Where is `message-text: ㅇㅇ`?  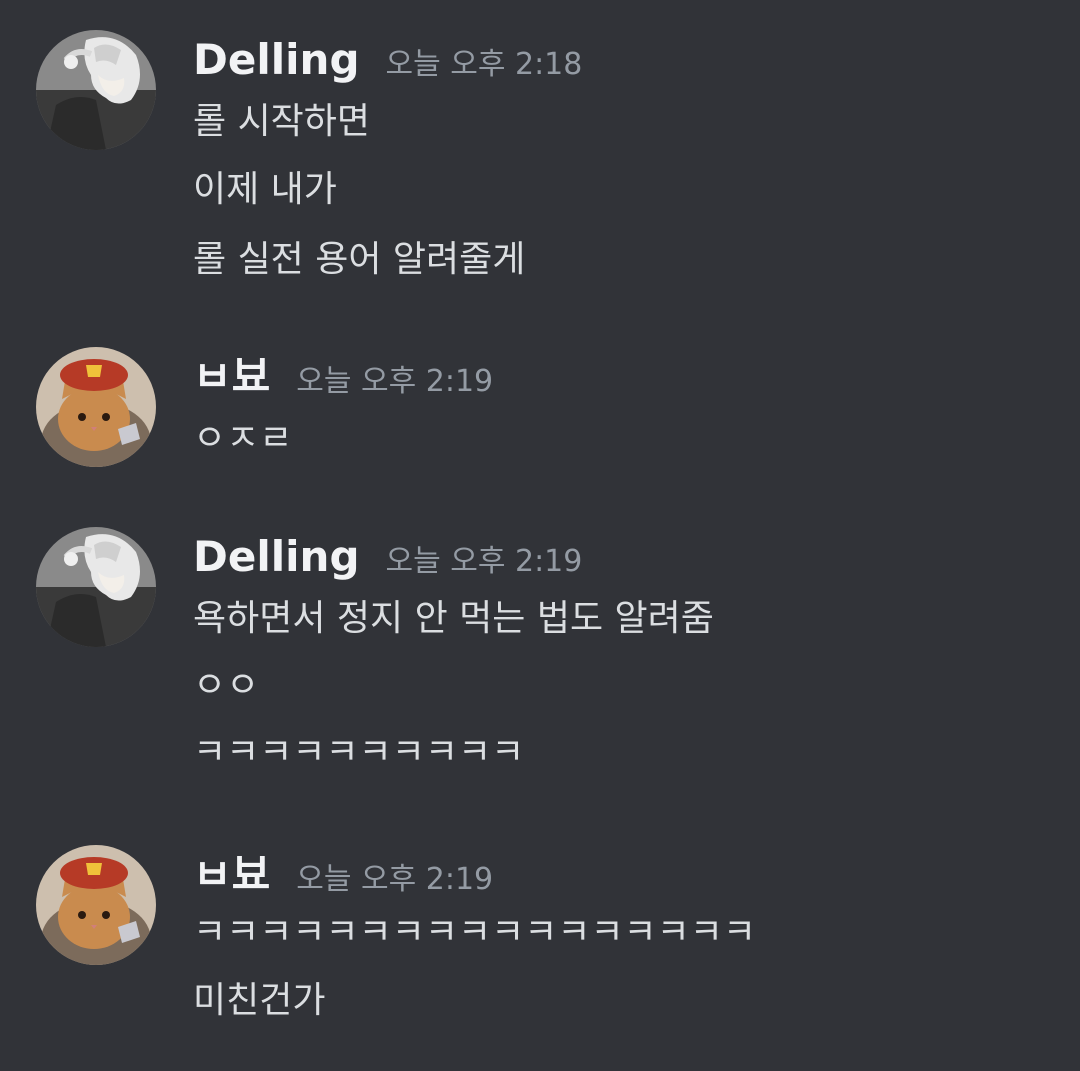
message-text: ㅇㅇ is located at coordinates (226, 685).